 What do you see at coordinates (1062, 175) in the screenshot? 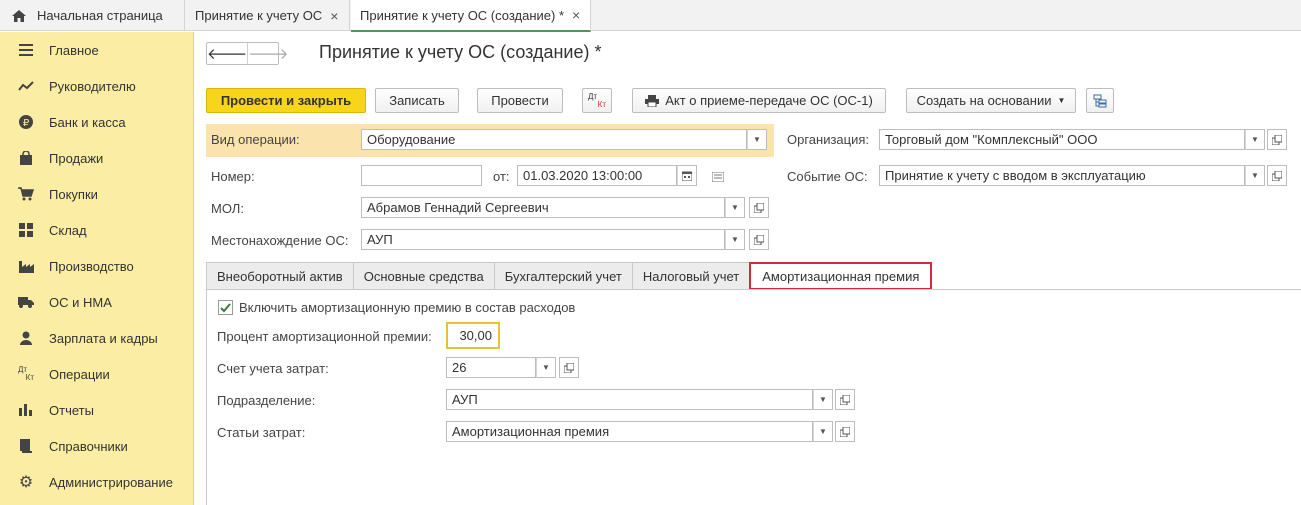
I see `event-field: Принятие к учету с вводом в эксплуатацию` at bounding box center [1062, 175].